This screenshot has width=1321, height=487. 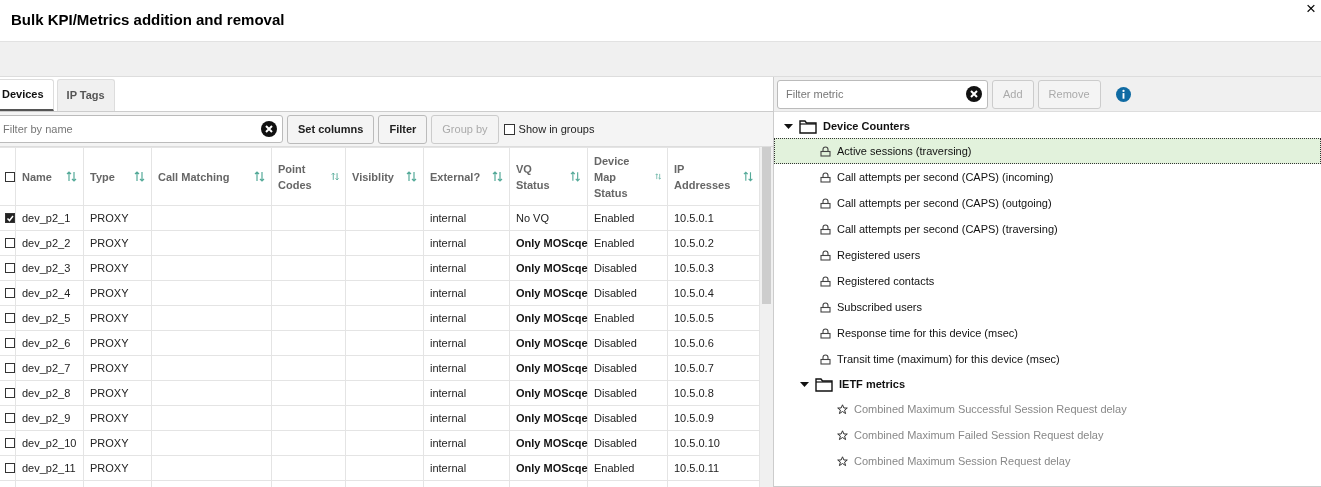 What do you see at coordinates (1047, 333) in the screenshot?
I see `tree-item: Response time for this device (msec)` at bounding box center [1047, 333].